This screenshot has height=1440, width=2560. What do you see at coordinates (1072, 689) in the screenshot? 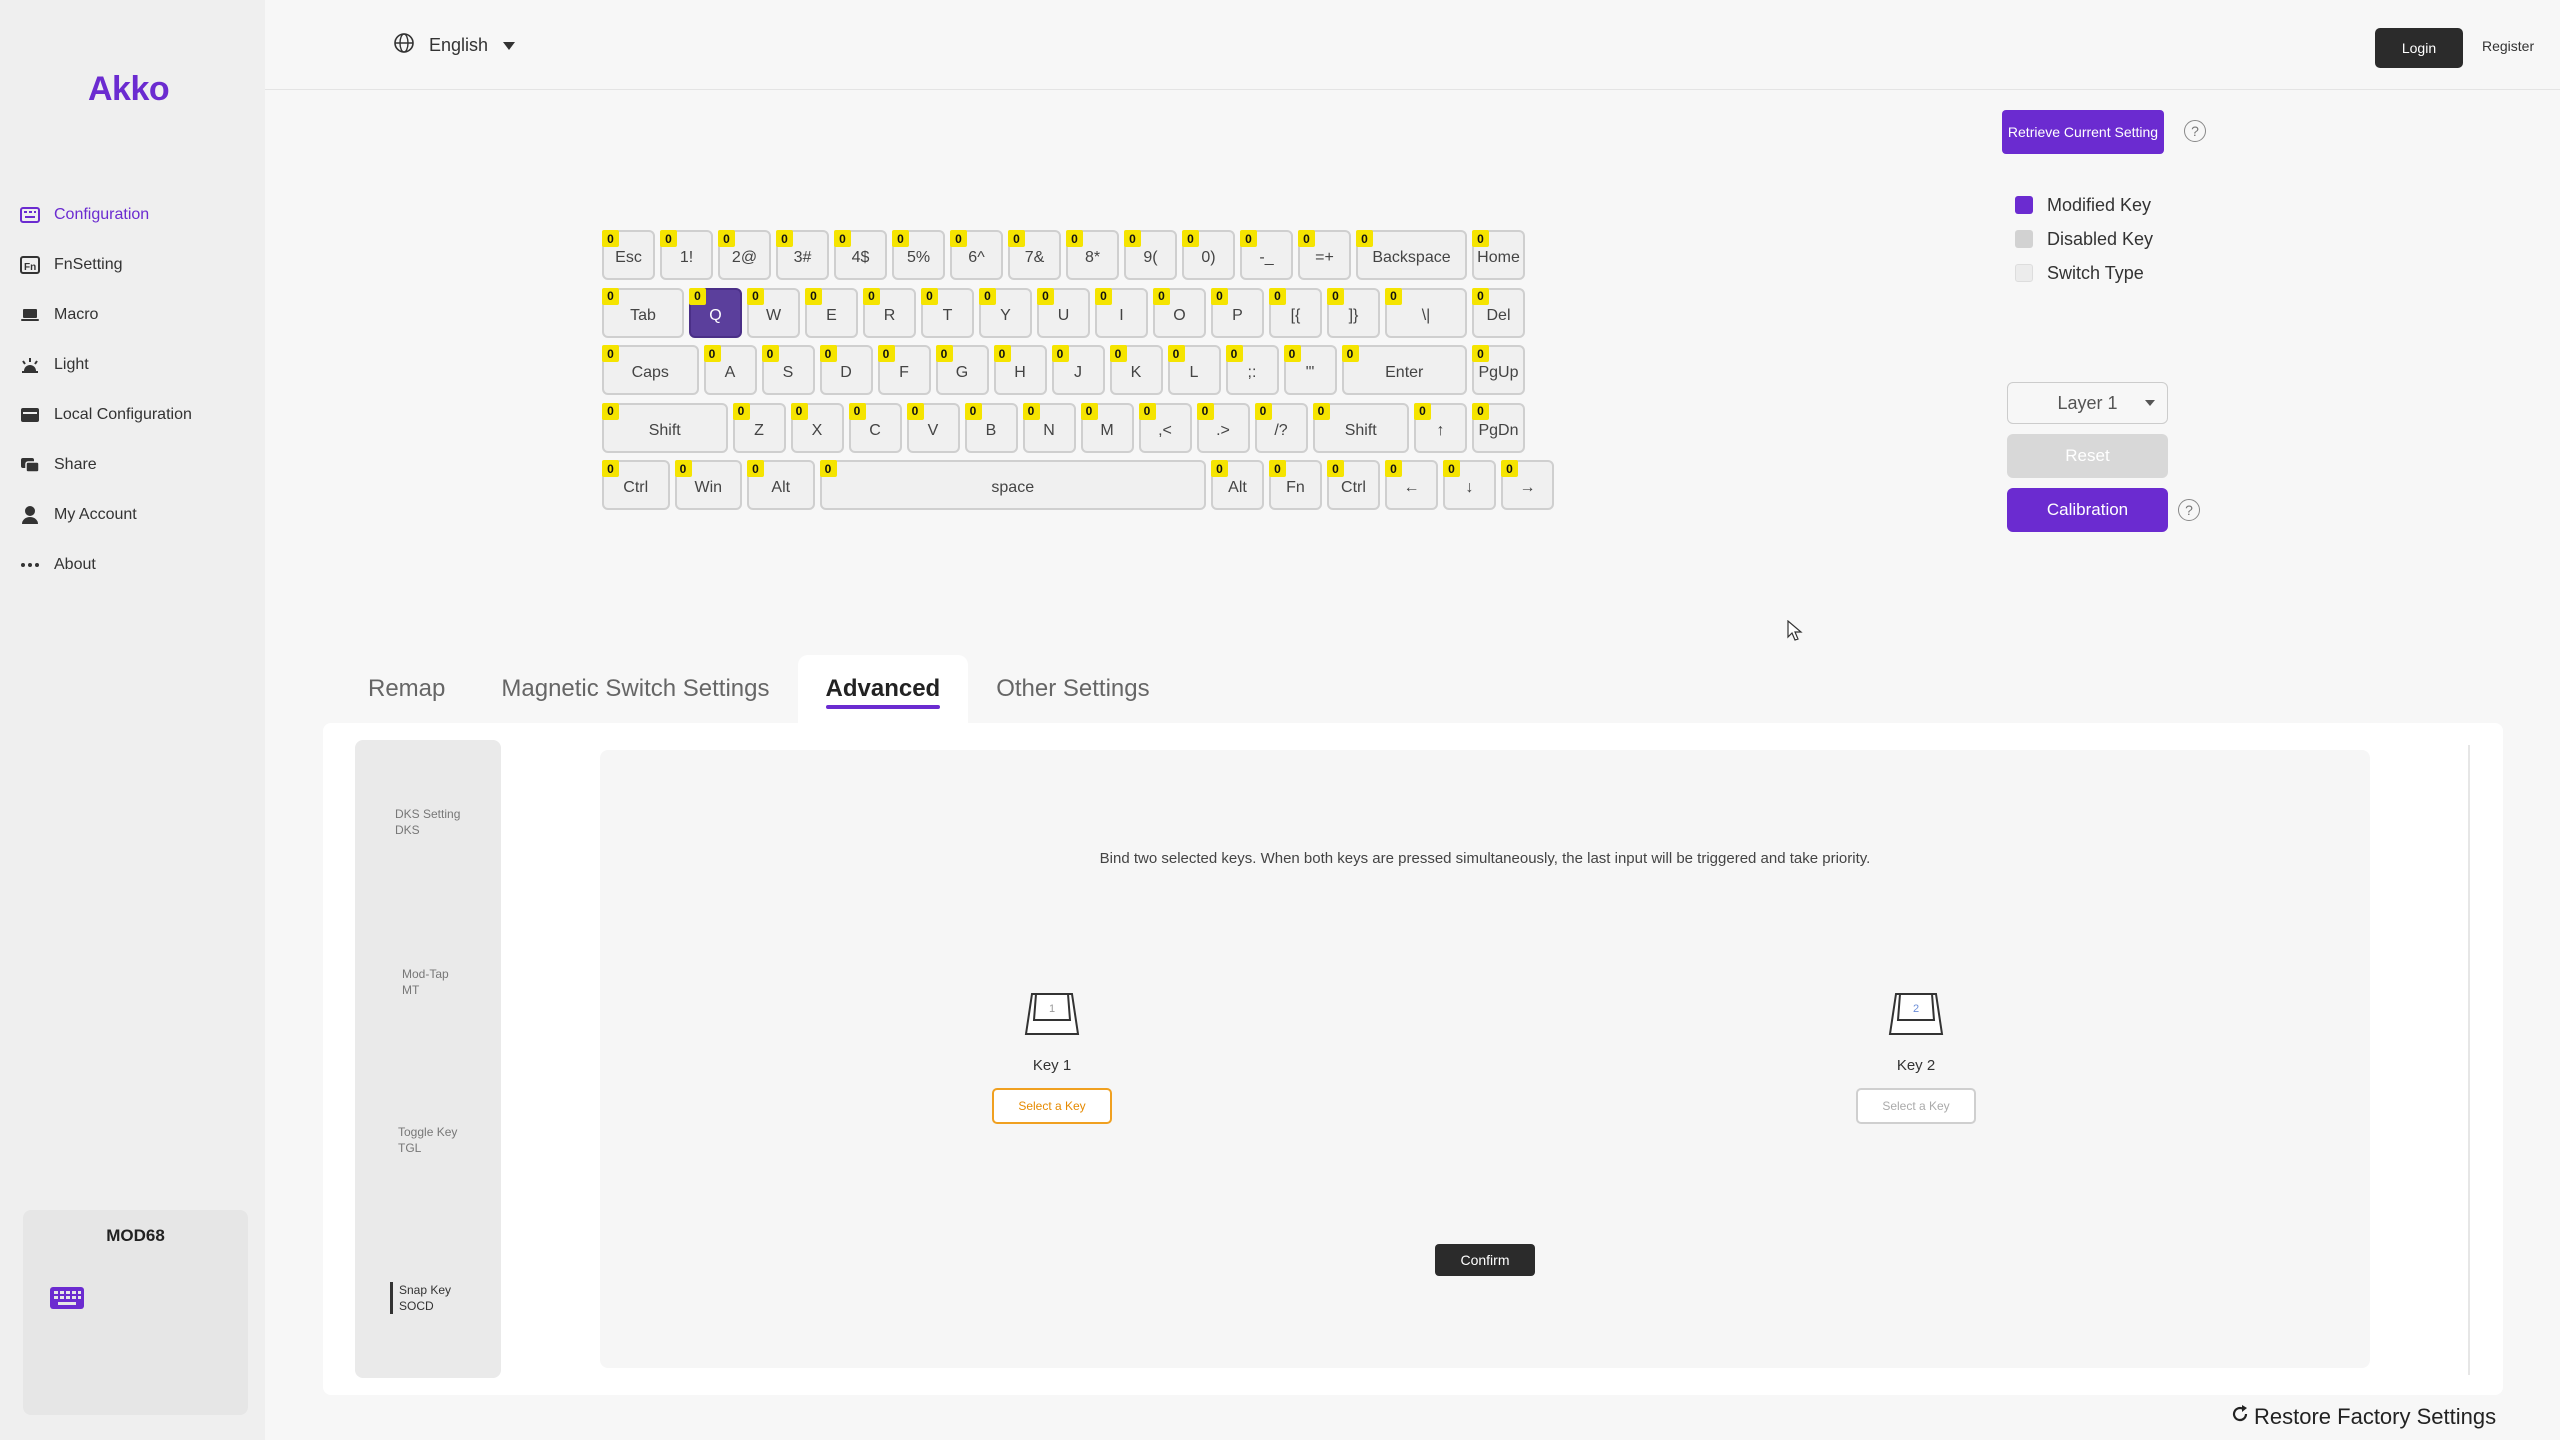
I see `tab-other-settings: Other Settings` at bounding box center [1072, 689].